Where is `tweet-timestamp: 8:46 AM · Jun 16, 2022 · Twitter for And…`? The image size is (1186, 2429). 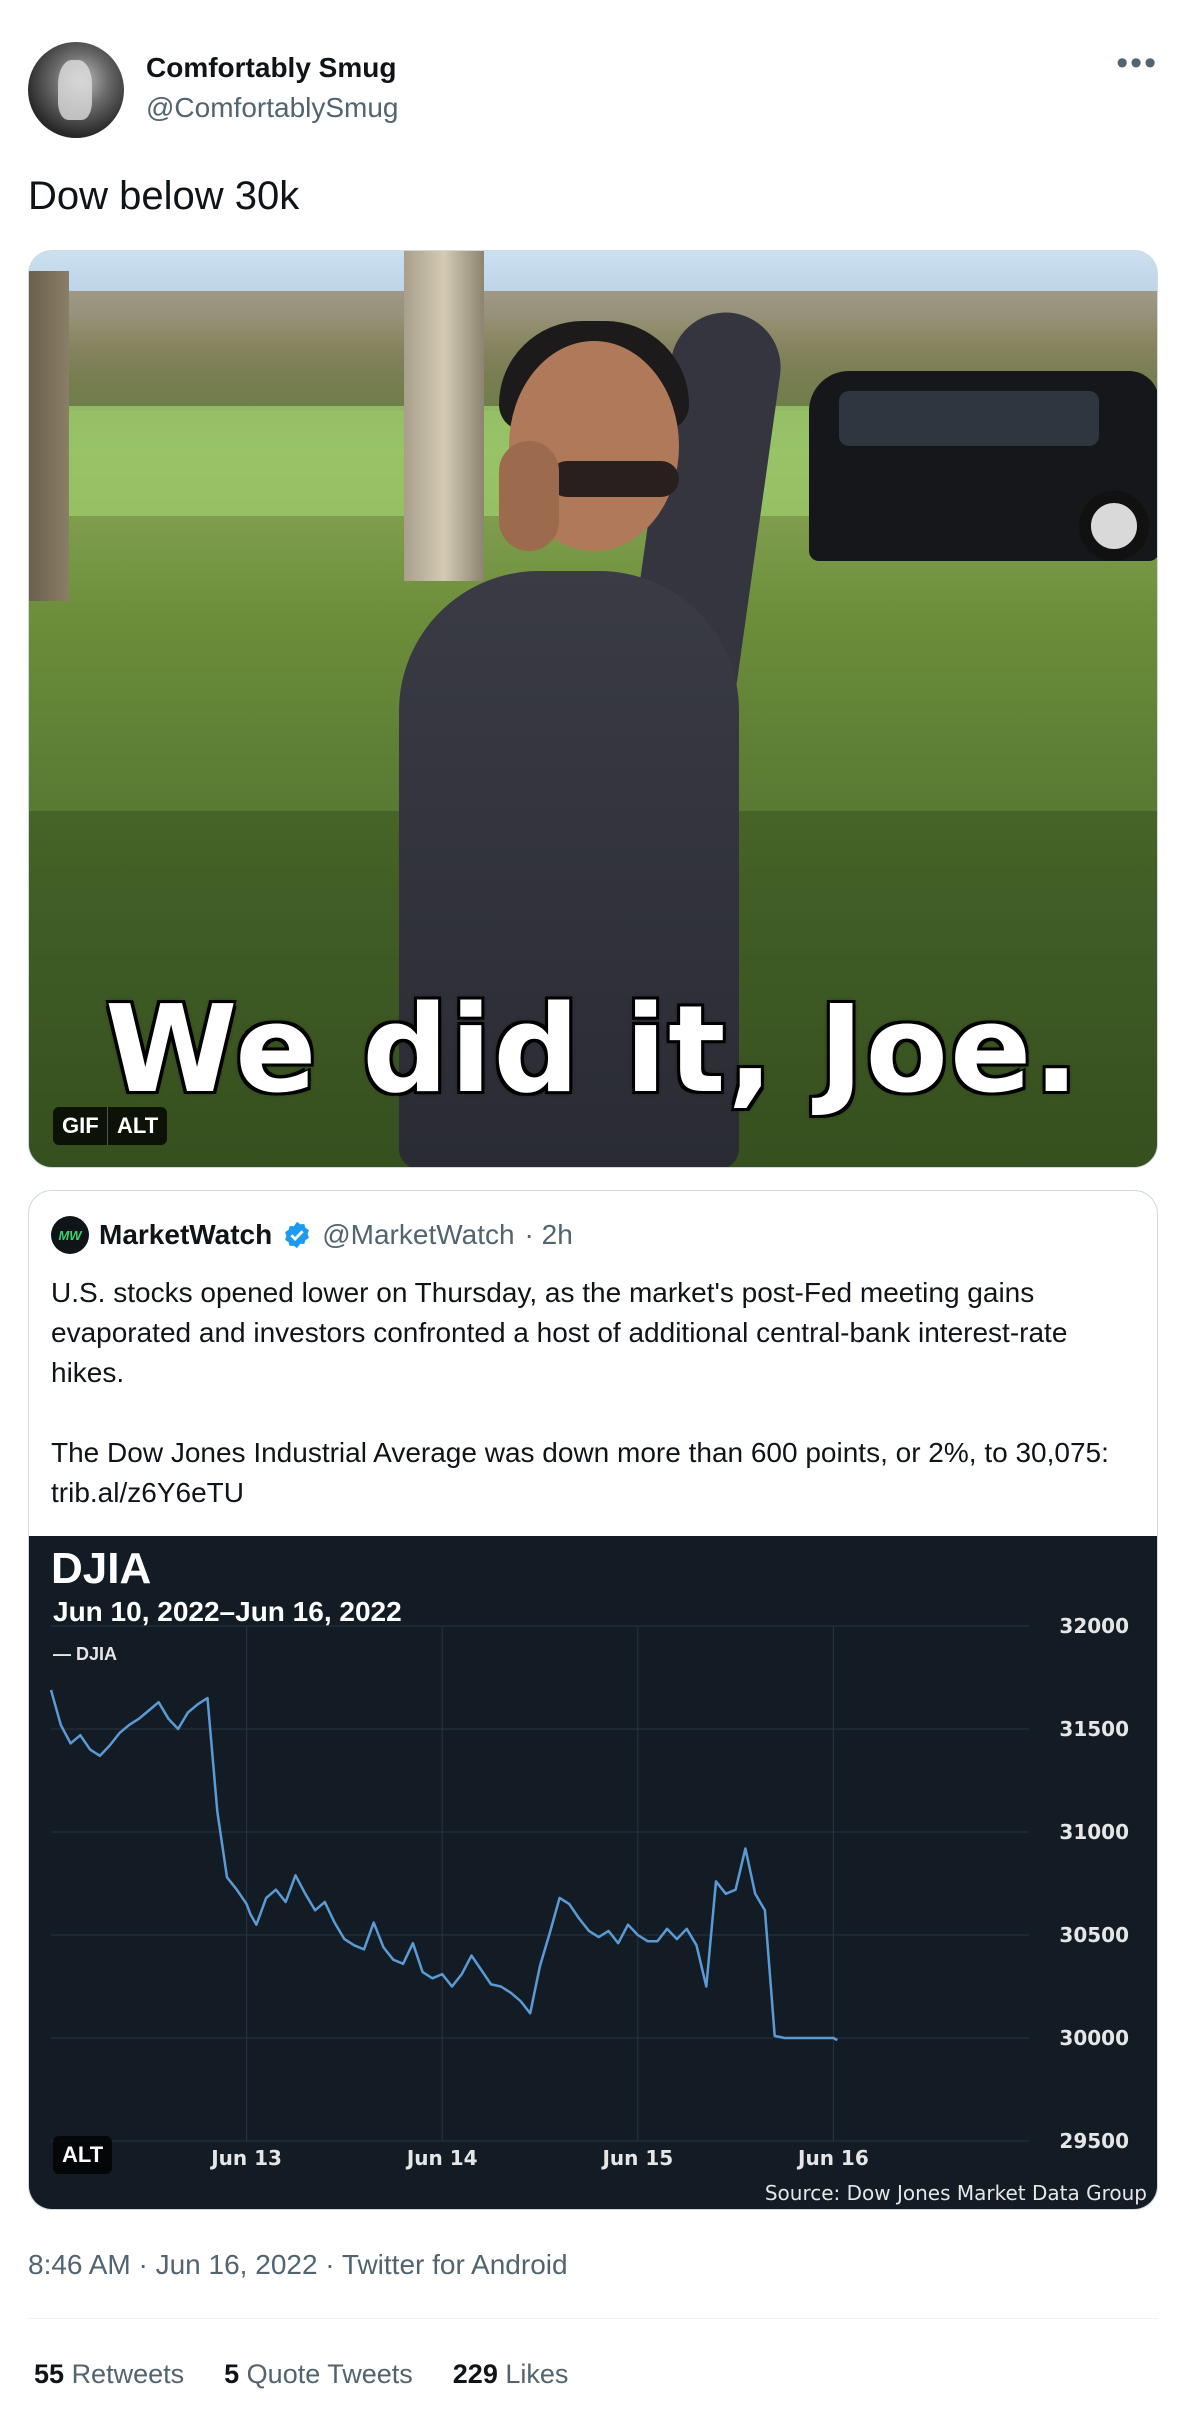 tweet-timestamp: 8:46 AM · Jun 16, 2022 · Twitter for And… is located at coordinates (298, 2265).